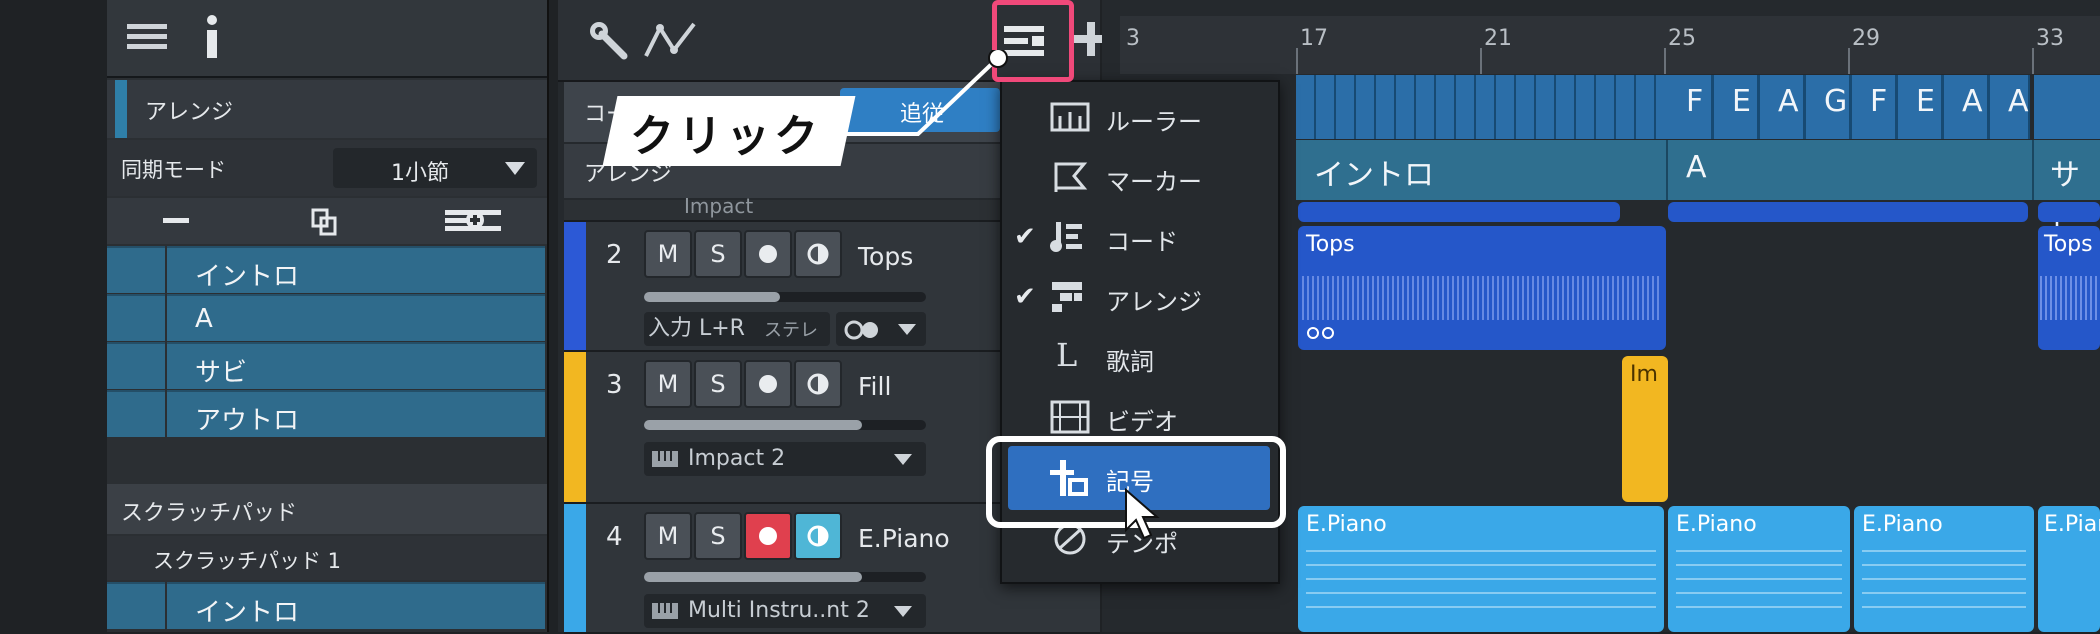  Describe the element at coordinates (1154, 179) in the screenshot. I see `menu-item-marker: マーカー` at that location.